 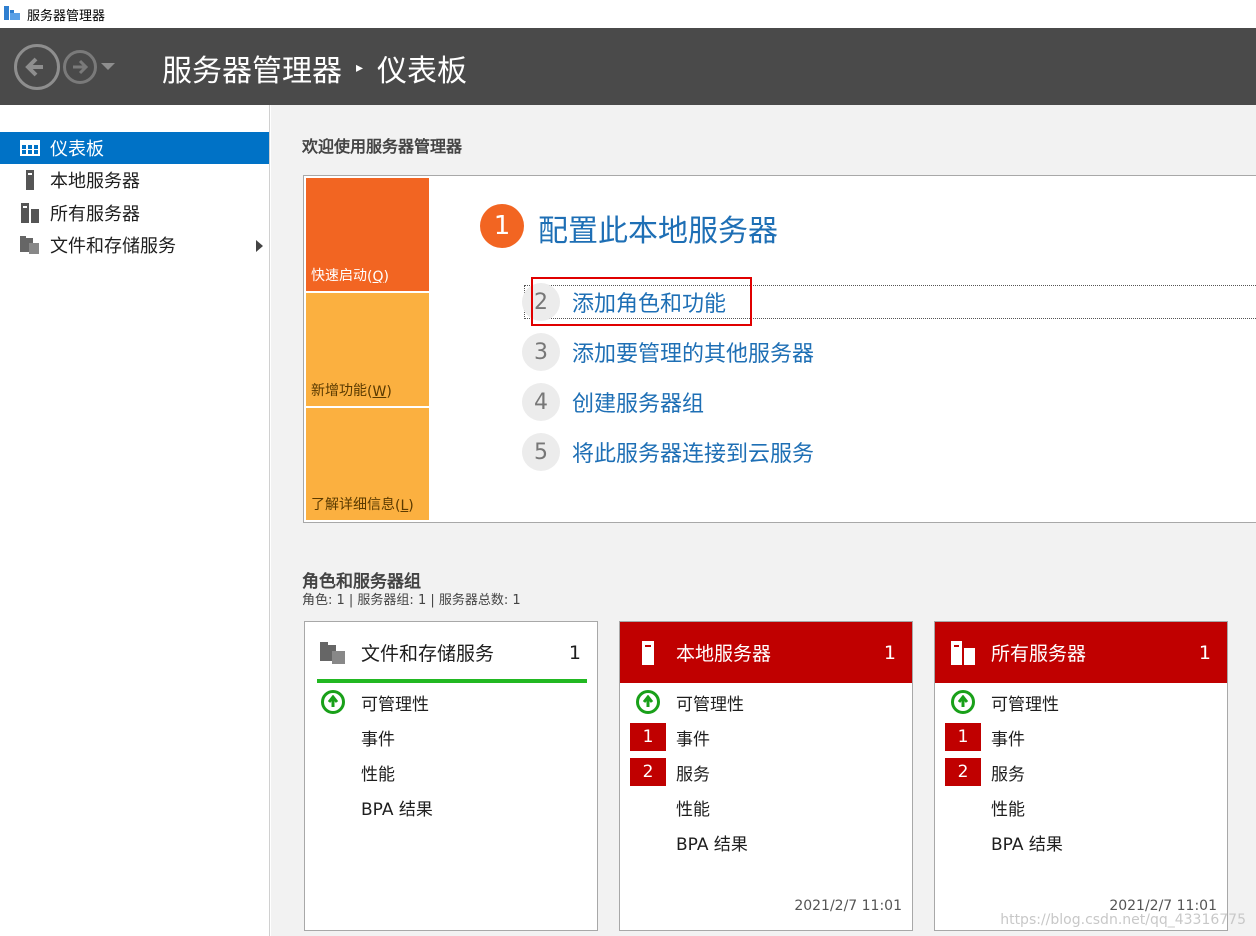 I want to click on connect-cloud-services-link: 5 将此服务器连接到云服务, so click(x=668, y=452).